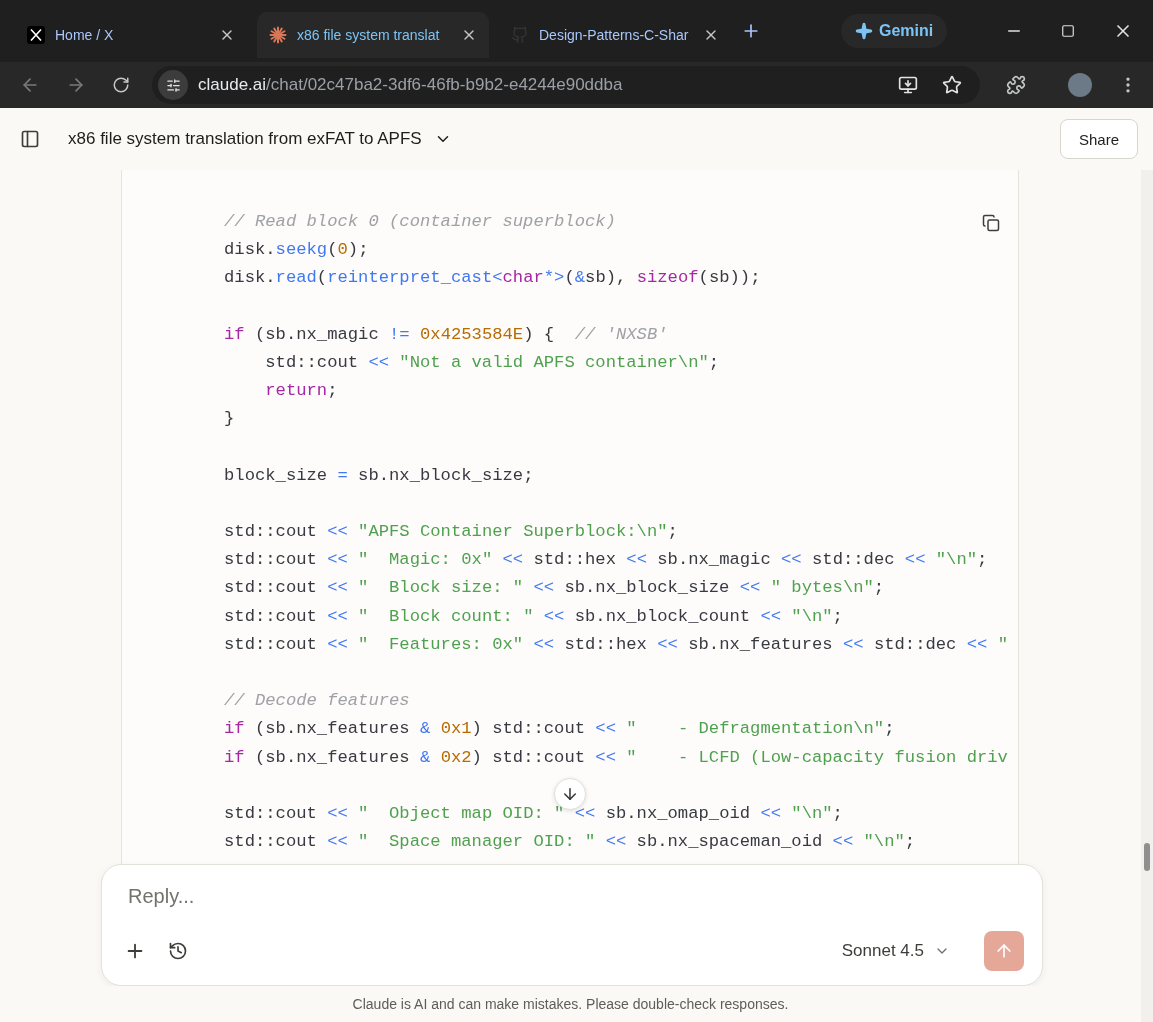  I want to click on avatar, so click(1080, 85).